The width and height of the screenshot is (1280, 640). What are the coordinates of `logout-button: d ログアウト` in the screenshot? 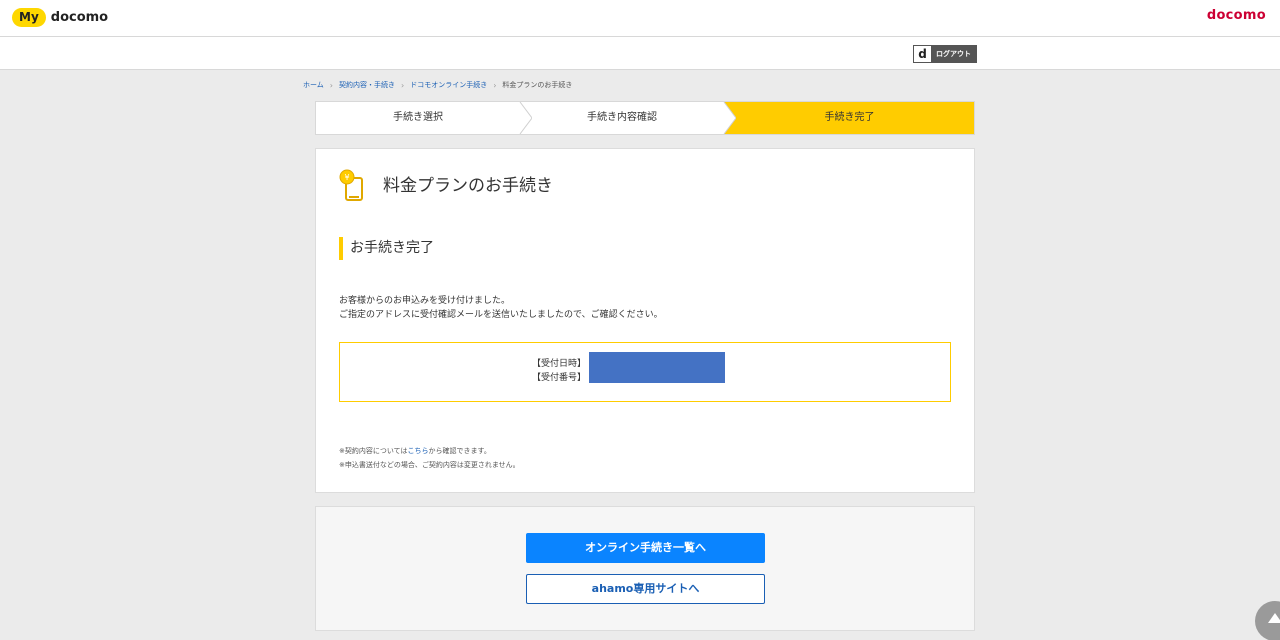 It's located at (945, 54).